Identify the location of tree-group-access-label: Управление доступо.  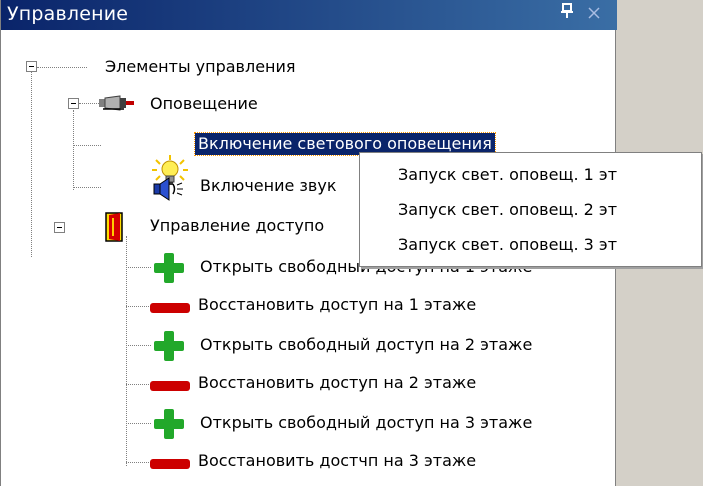
(237, 226).